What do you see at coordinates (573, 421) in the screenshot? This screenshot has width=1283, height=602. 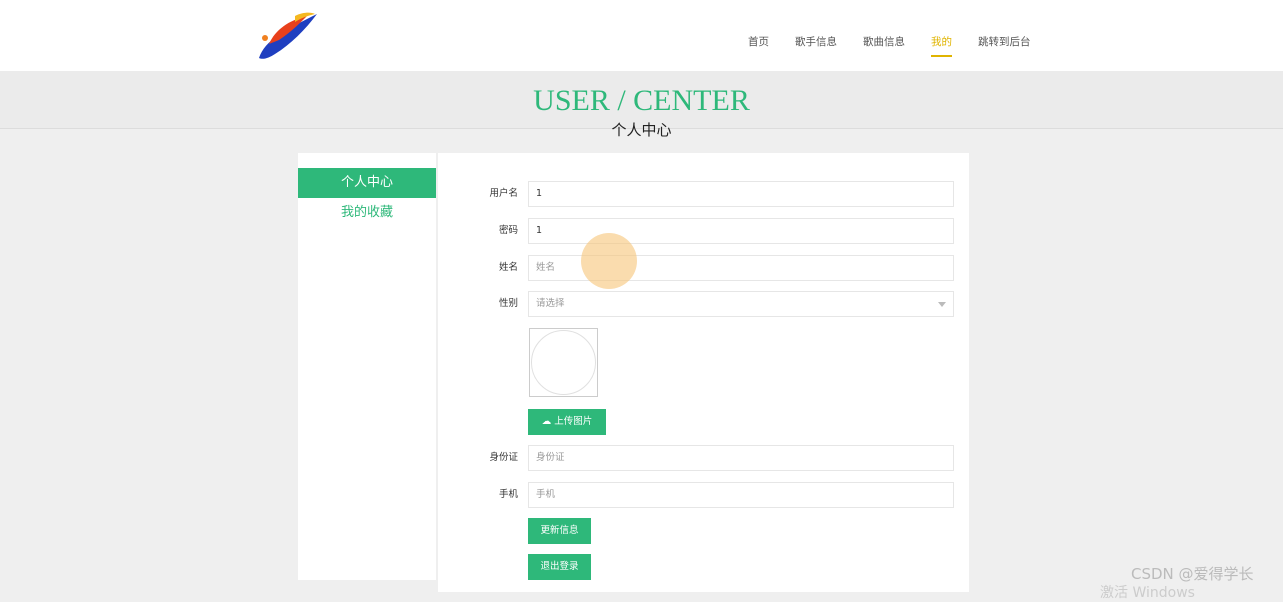 I see `upload-label: 上传图片` at bounding box center [573, 421].